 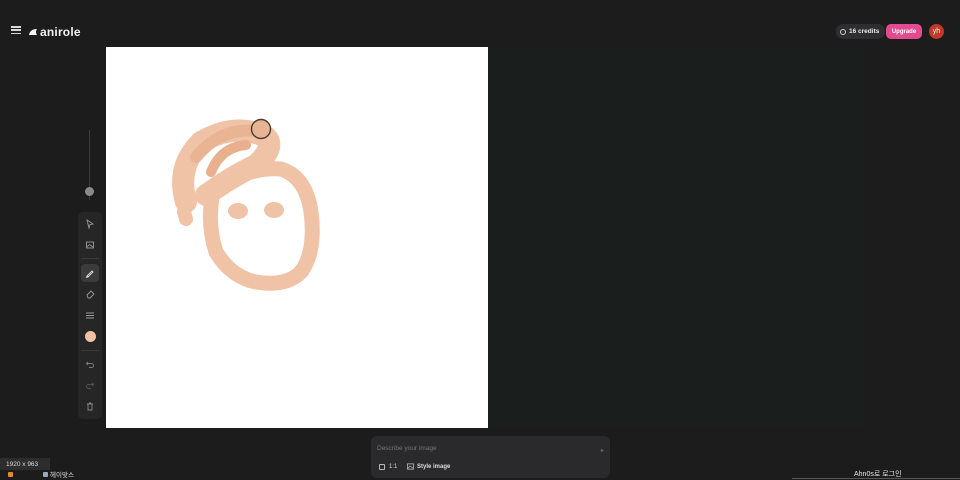 I want to click on brush-tool, so click(x=90, y=273).